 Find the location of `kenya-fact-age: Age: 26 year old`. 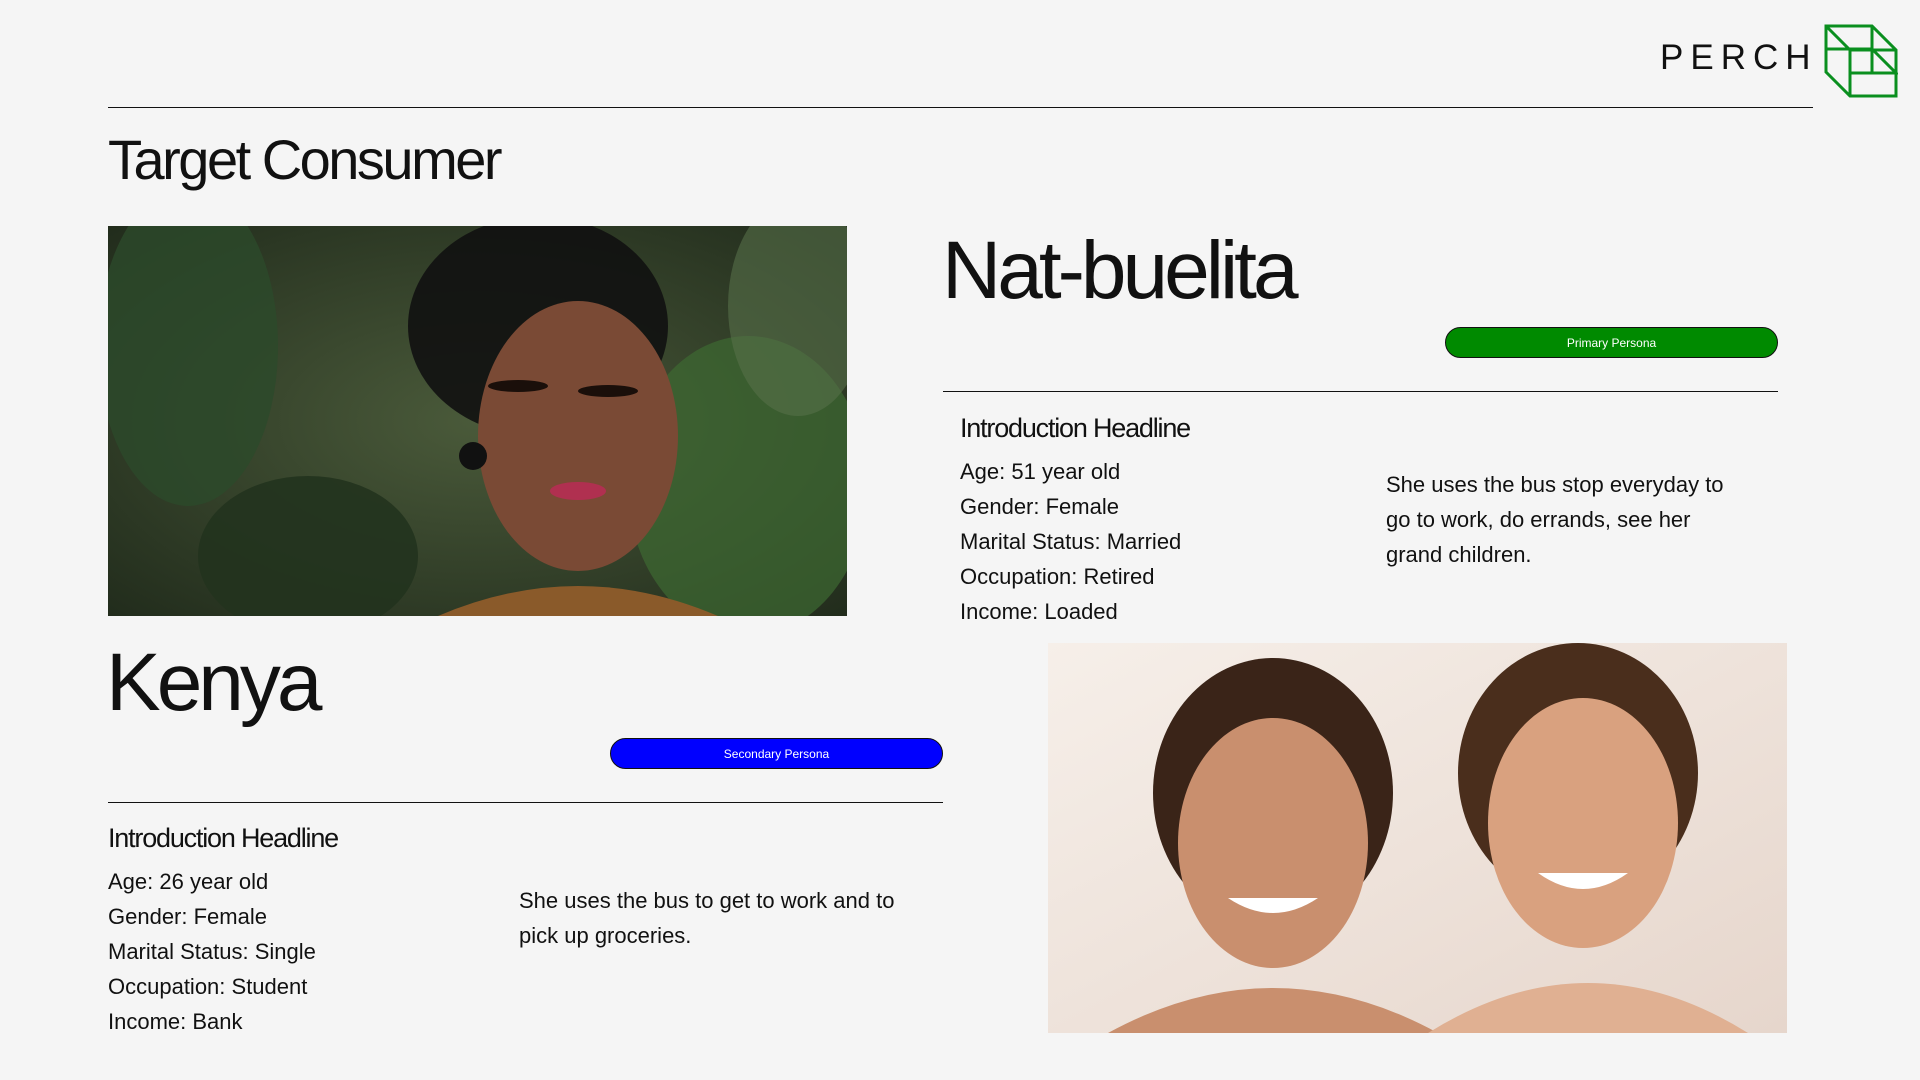

kenya-fact-age: Age: 26 year old is located at coordinates (188, 881).